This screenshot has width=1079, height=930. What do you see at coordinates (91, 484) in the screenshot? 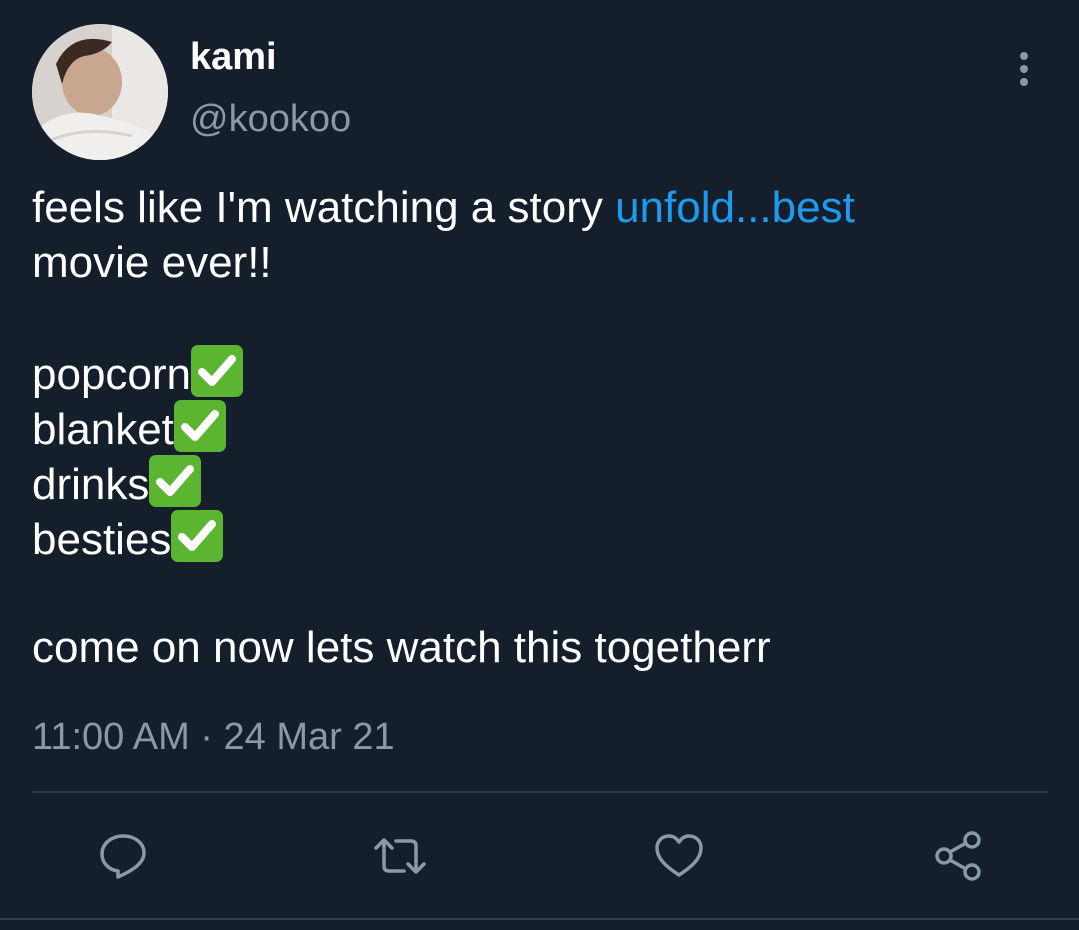
I see `list-item-label: drinks` at bounding box center [91, 484].